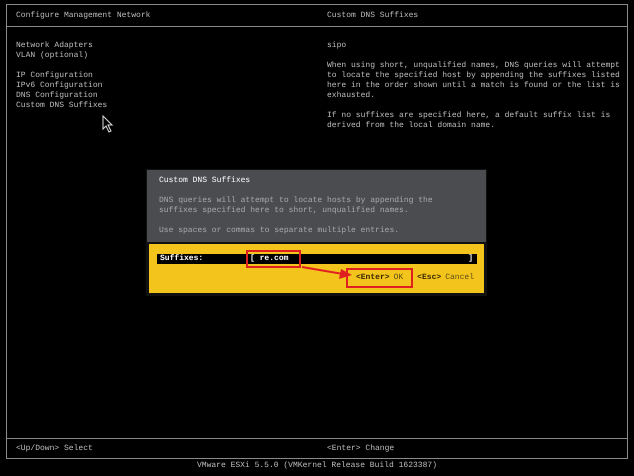  I want to click on dialog-button: <Enter> OK, so click(380, 278).